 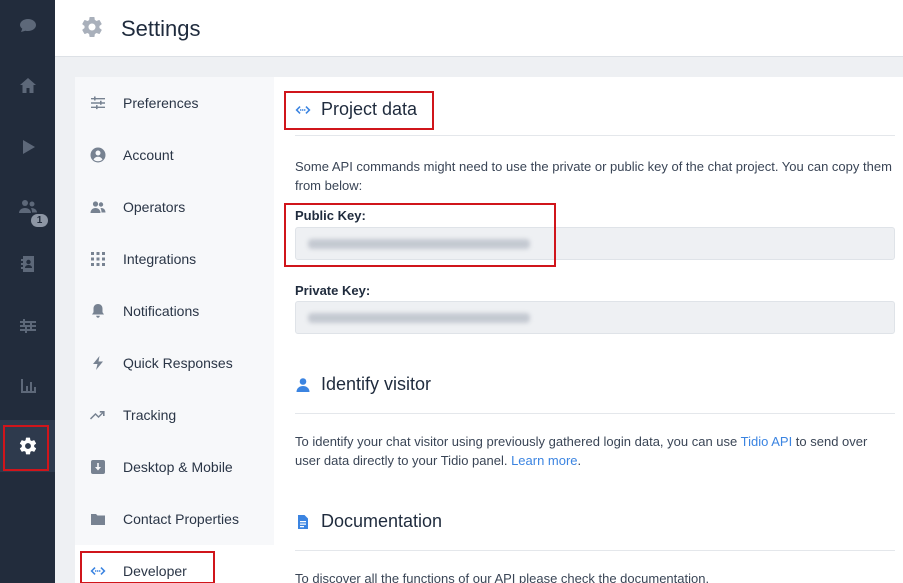 What do you see at coordinates (174, 363) in the screenshot?
I see `menu-item-quick-responses: Quick Responses` at bounding box center [174, 363].